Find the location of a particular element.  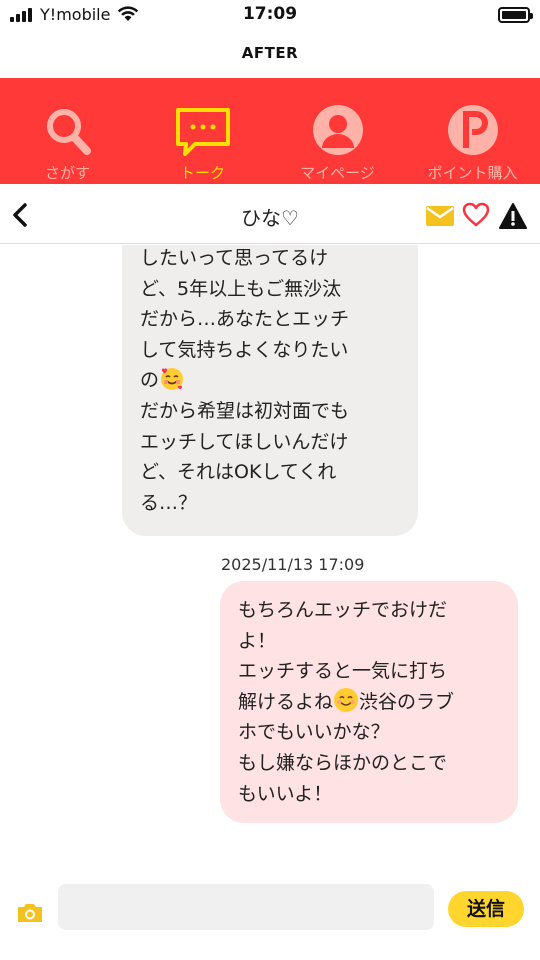

smiling-face-icon is located at coordinates (346, 699).